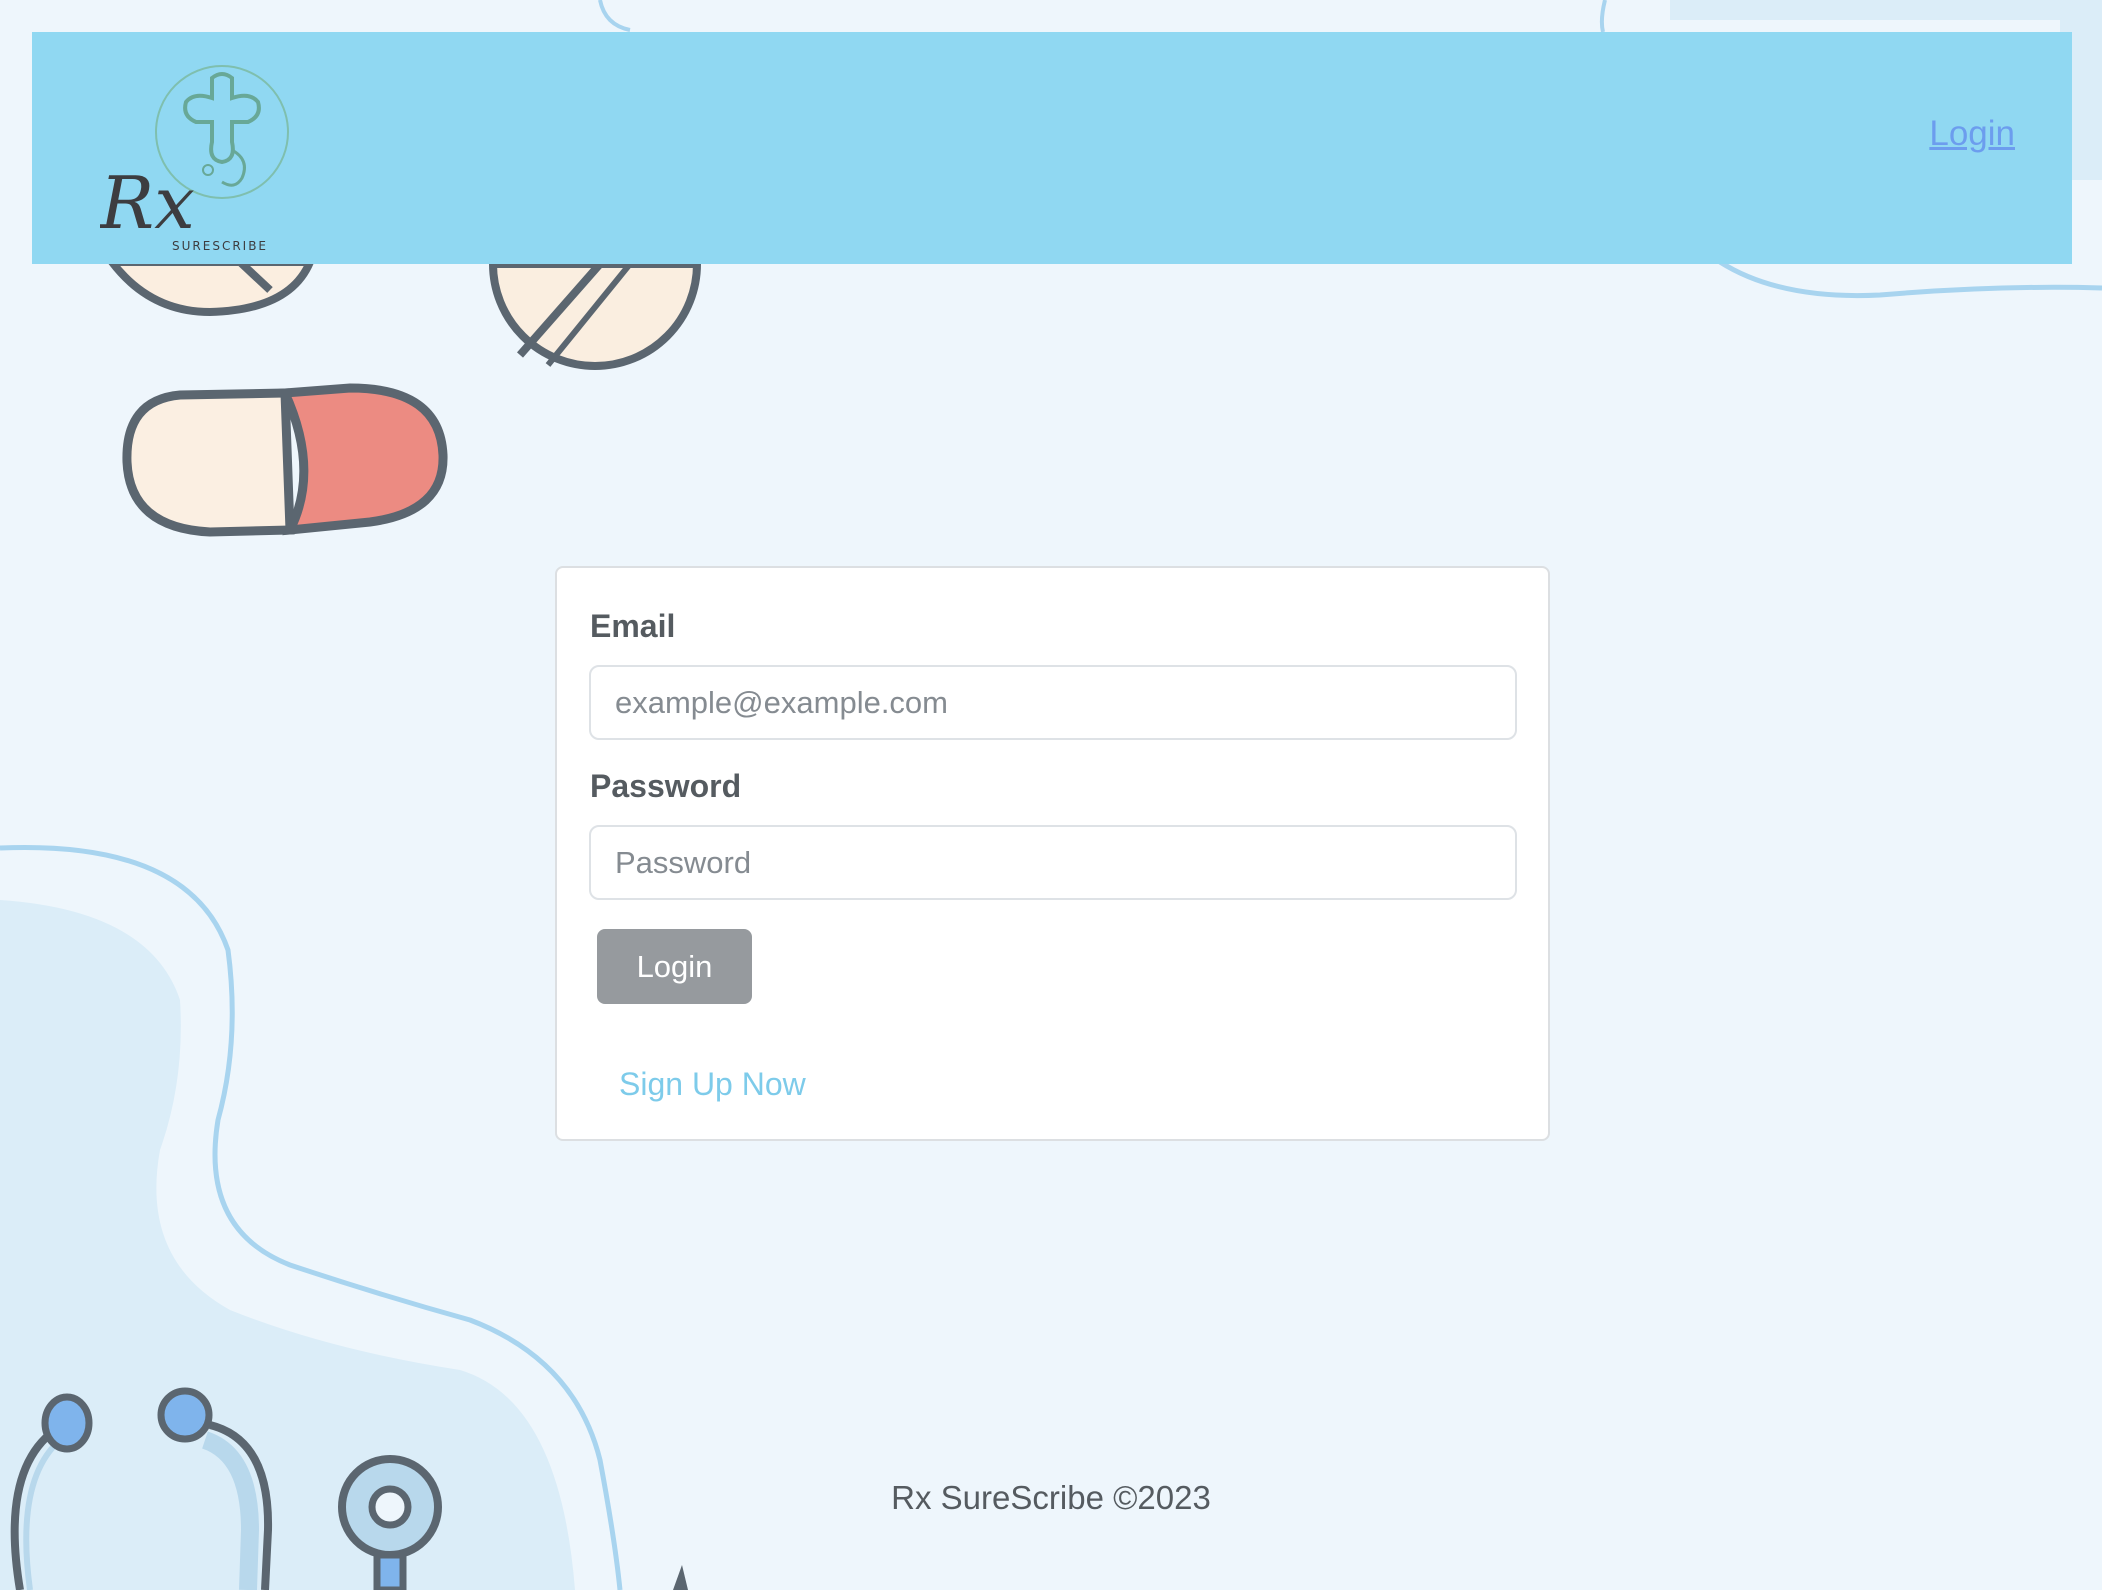  I want to click on signup-link: Sign Up Now, so click(712, 1084).